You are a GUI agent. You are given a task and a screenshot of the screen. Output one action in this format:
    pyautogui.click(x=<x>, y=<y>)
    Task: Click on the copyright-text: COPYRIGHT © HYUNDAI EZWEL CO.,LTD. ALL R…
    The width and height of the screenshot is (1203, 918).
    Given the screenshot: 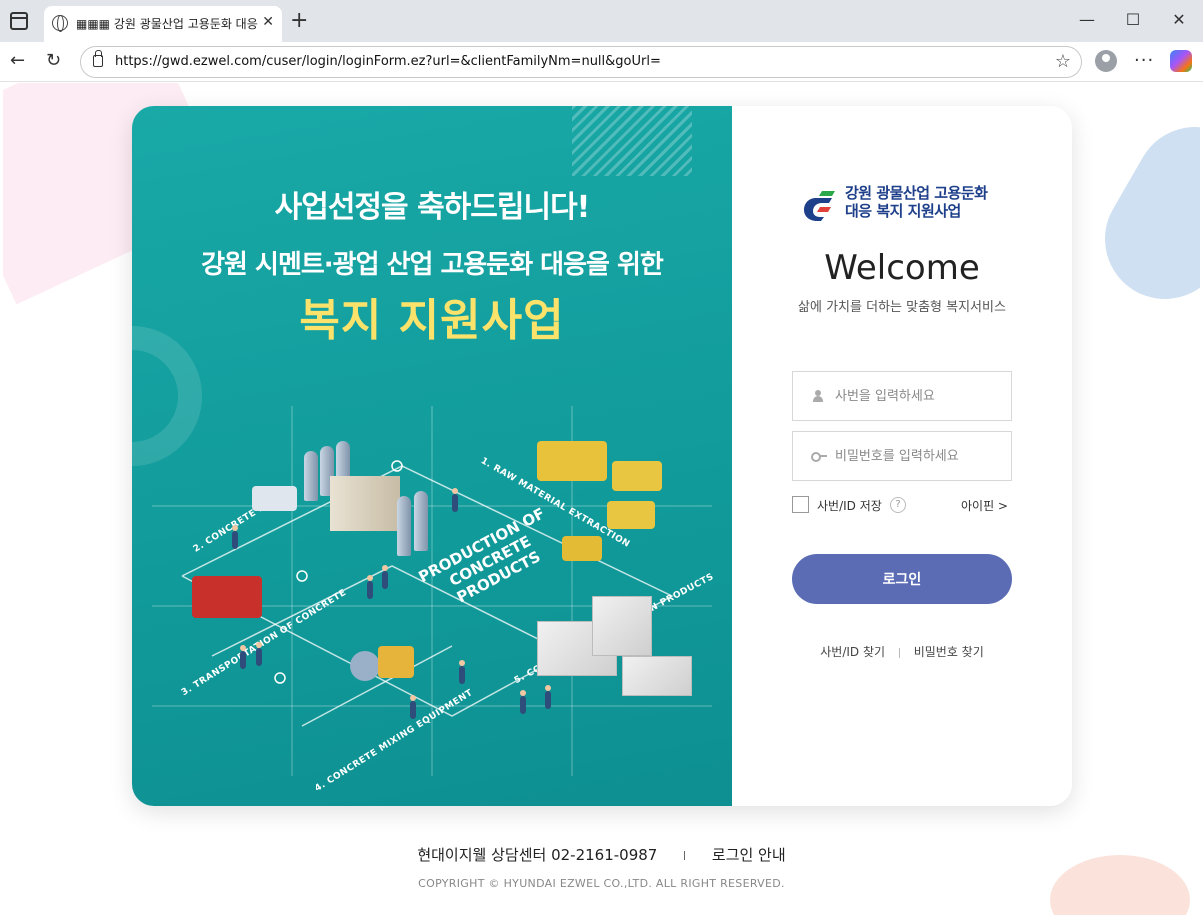 What is the action you would take?
    pyautogui.click(x=601, y=883)
    